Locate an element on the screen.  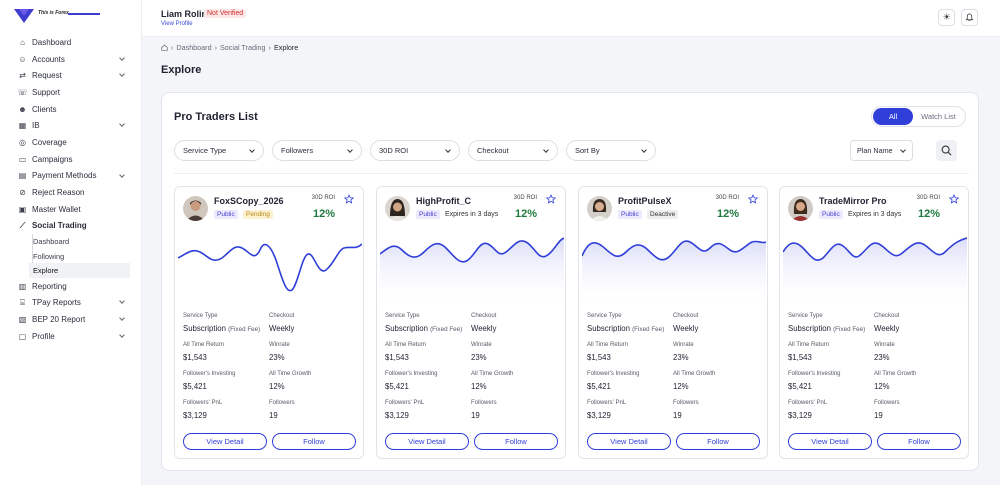
bell-icon is located at coordinates (969, 17).